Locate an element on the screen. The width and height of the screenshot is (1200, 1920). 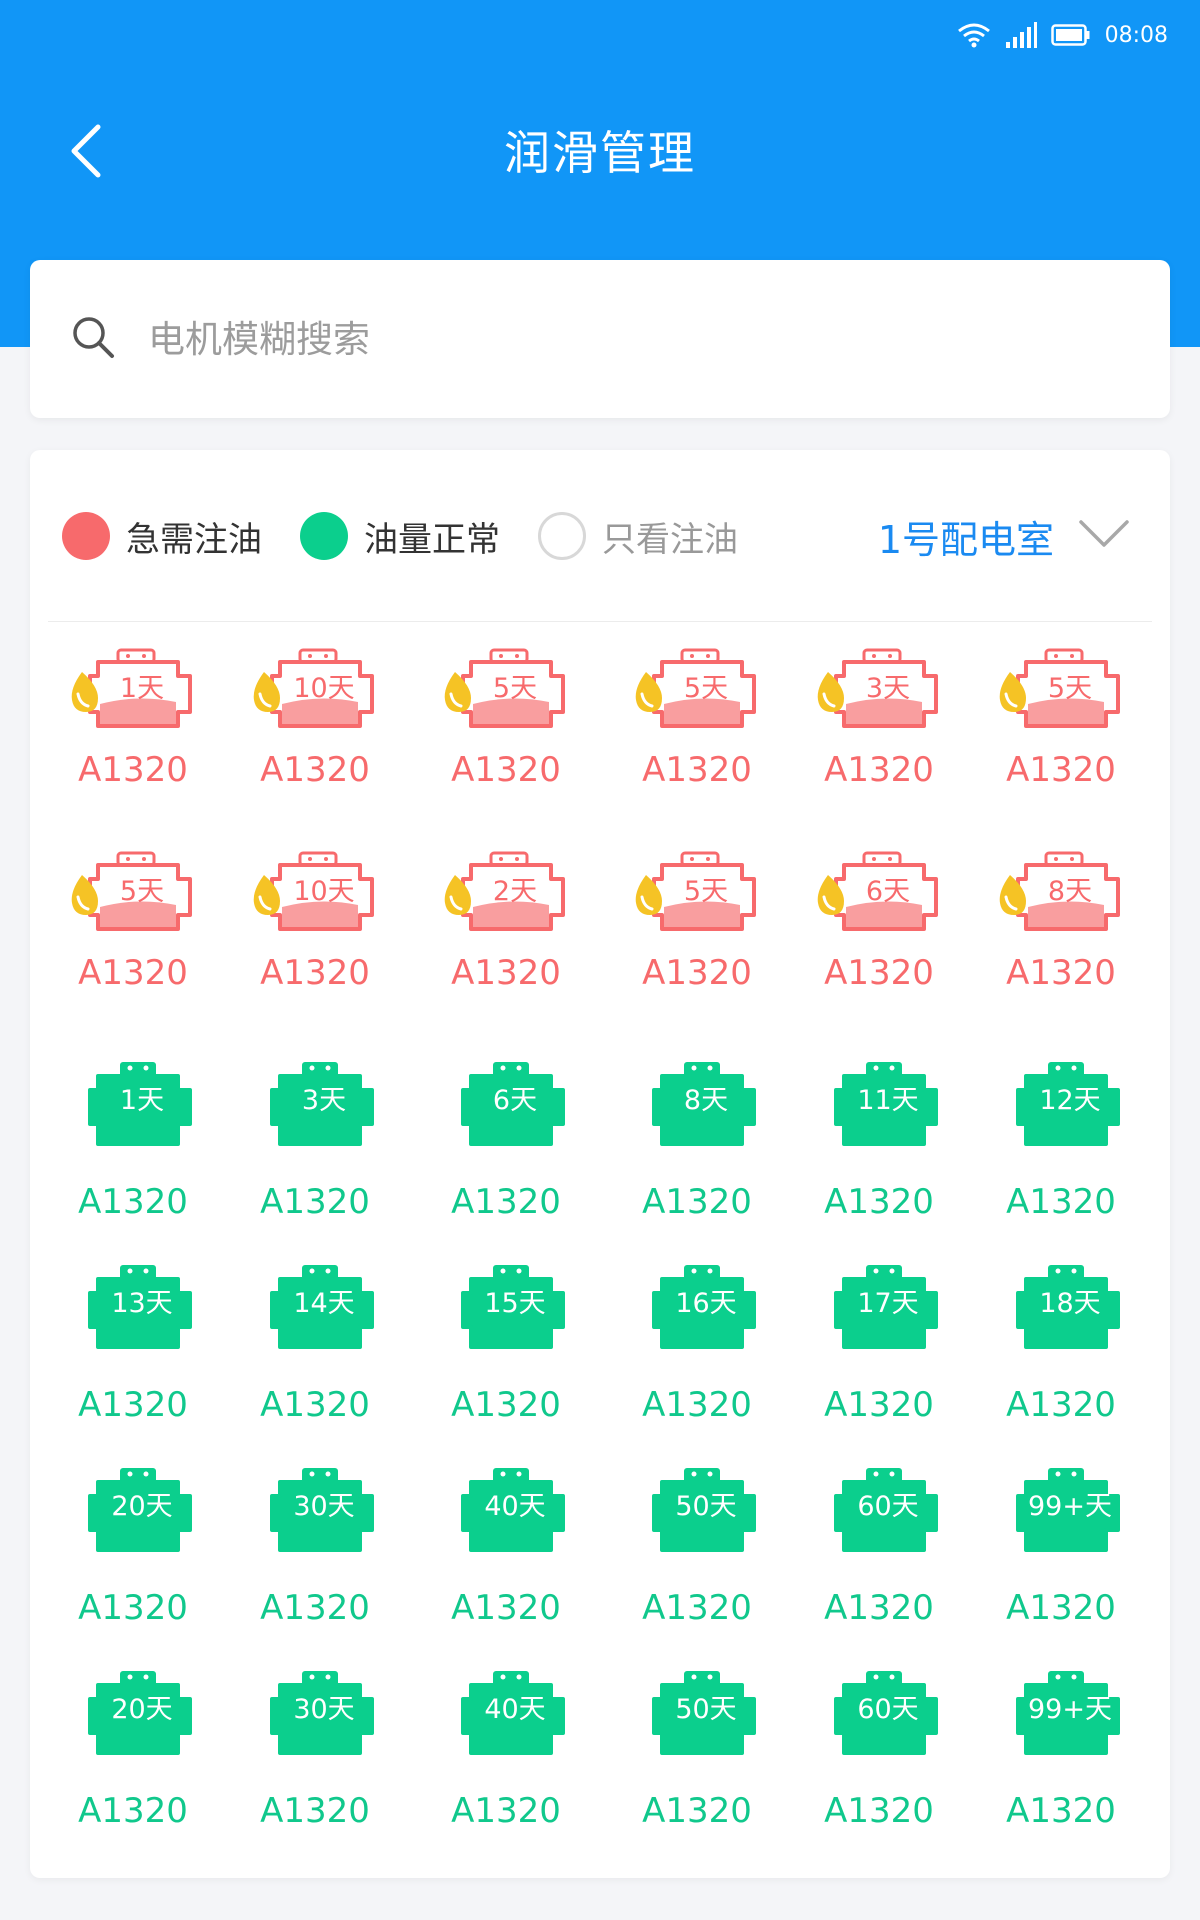
only-oil-toggle: 只看注油 is located at coordinates (638, 536).